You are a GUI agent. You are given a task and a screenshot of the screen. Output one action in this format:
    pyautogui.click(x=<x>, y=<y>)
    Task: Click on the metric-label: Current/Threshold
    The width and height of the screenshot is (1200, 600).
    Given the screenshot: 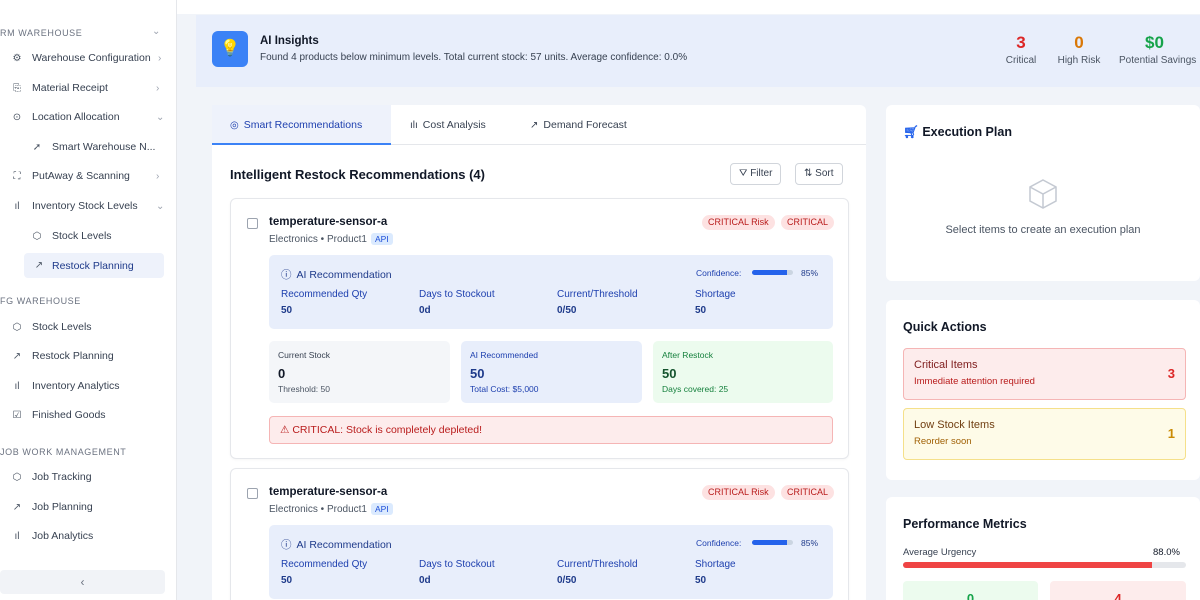 What is the action you would take?
    pyautogui.click(x=597, y=564)
    